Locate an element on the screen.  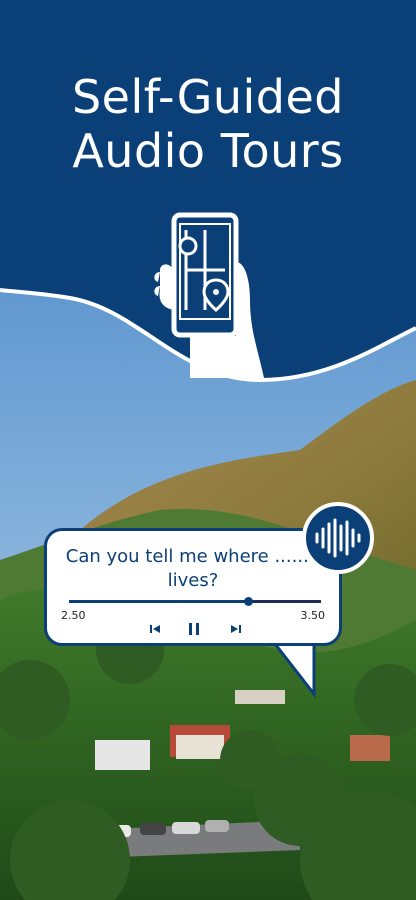
pause-icon is located at coordinates (194, 629).